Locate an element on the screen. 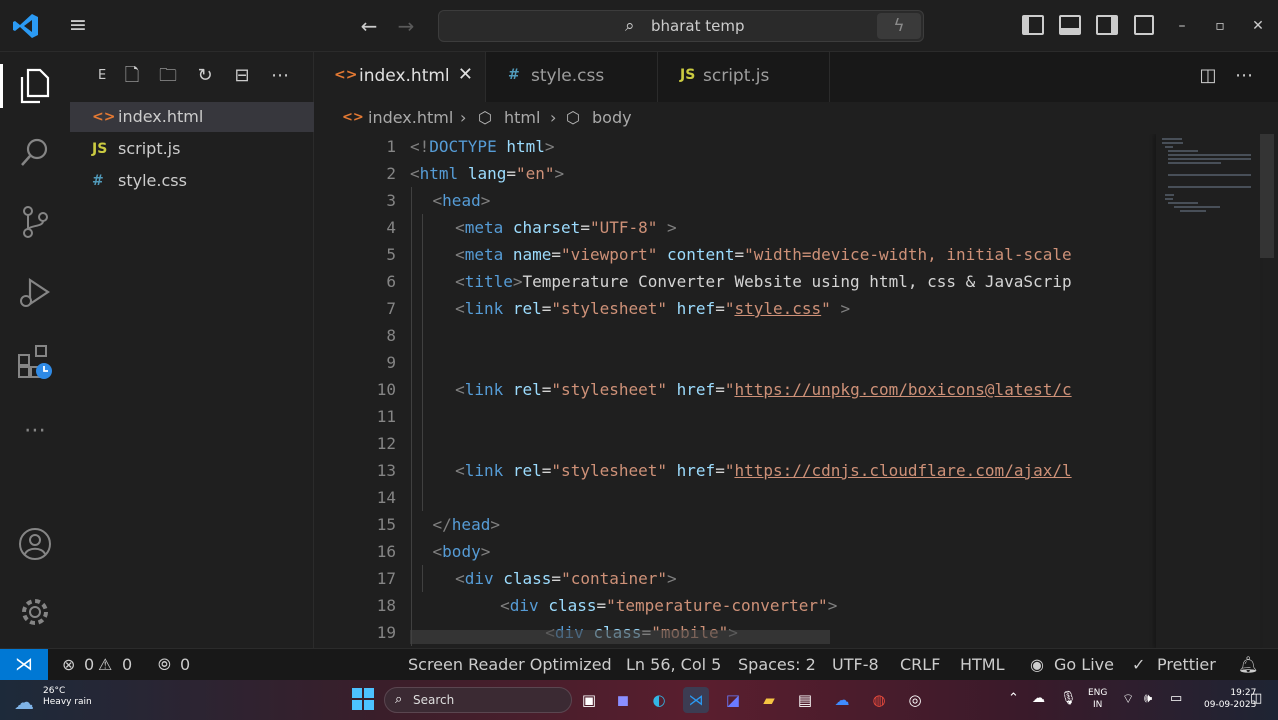  split-editor-icon: ◫ is located at coordinates (1208, 76).